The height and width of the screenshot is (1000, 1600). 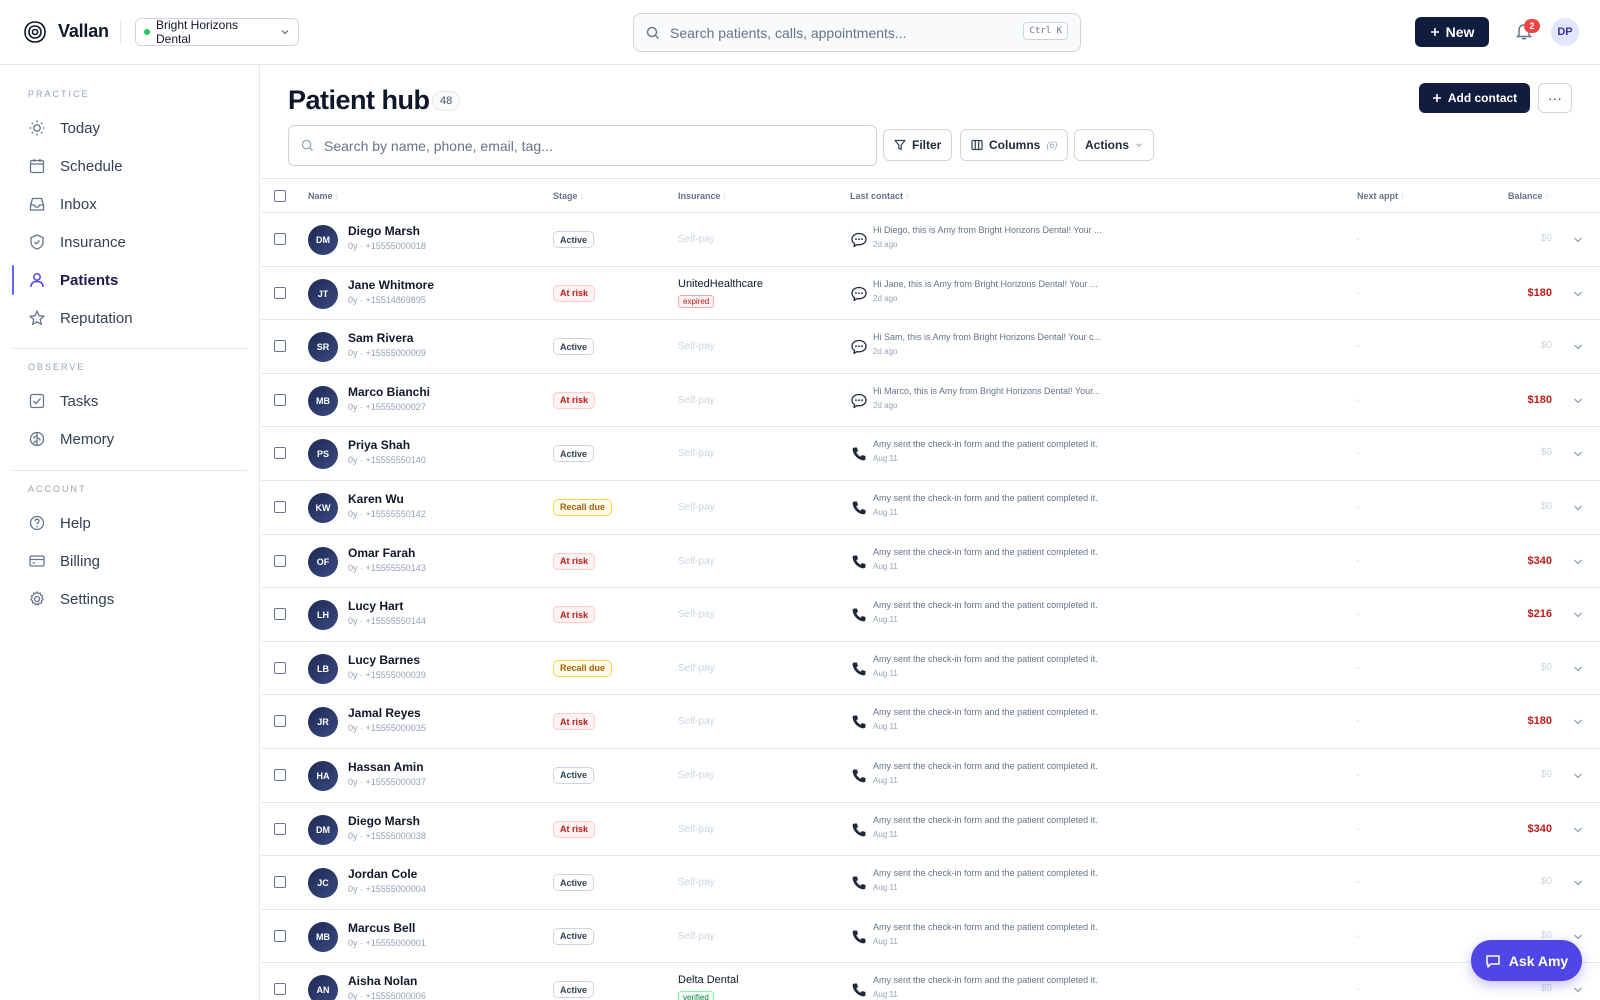 What do you see at coordinates (382, 981) in the screenshot?
I see `patient-name: Aisha Nolan` at bounding box center [382, 981].